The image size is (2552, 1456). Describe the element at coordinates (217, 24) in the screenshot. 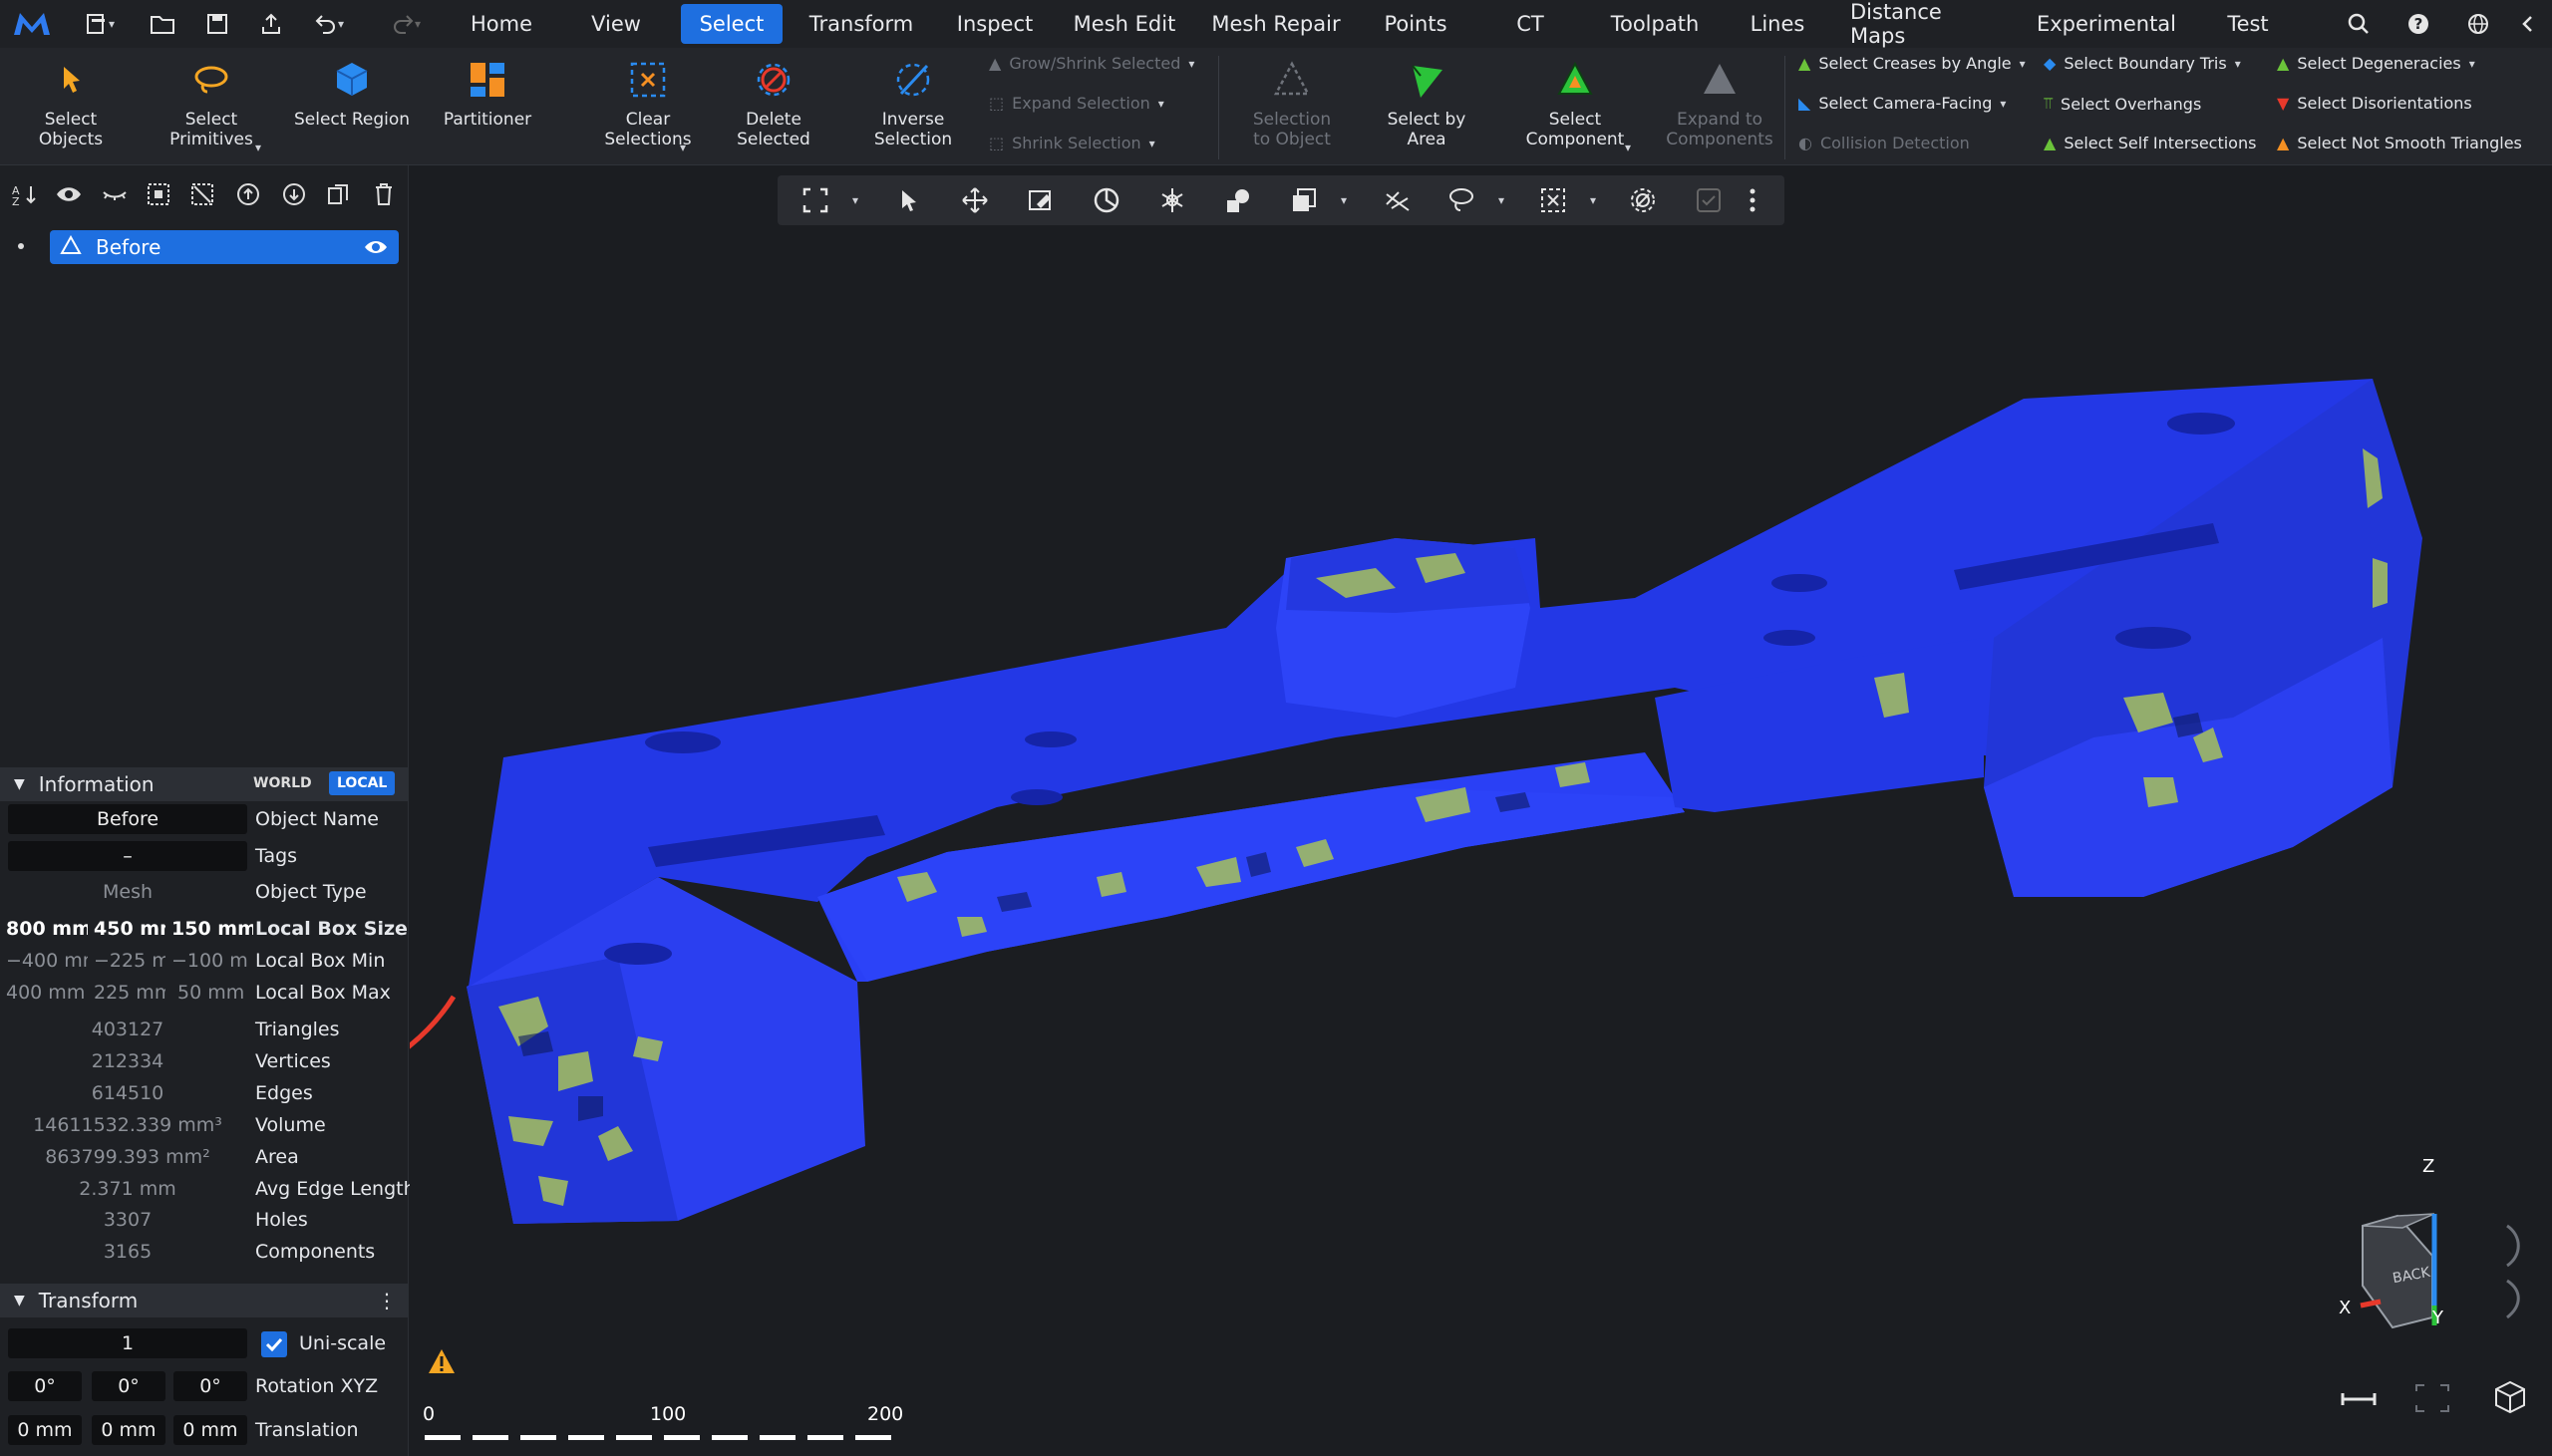

I see `save-icon` at that location.